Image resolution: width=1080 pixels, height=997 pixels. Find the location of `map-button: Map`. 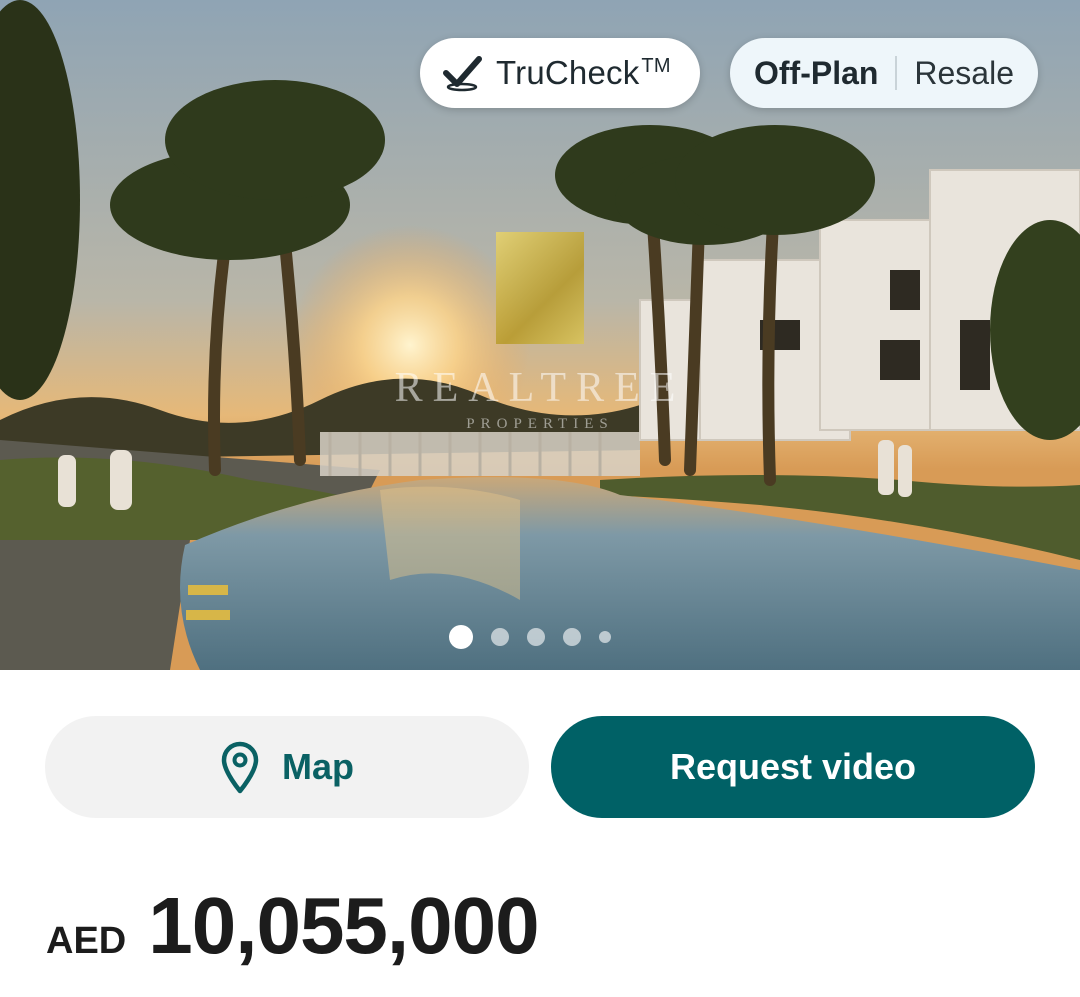

map-button: Map is located at coordinates (287, 767).